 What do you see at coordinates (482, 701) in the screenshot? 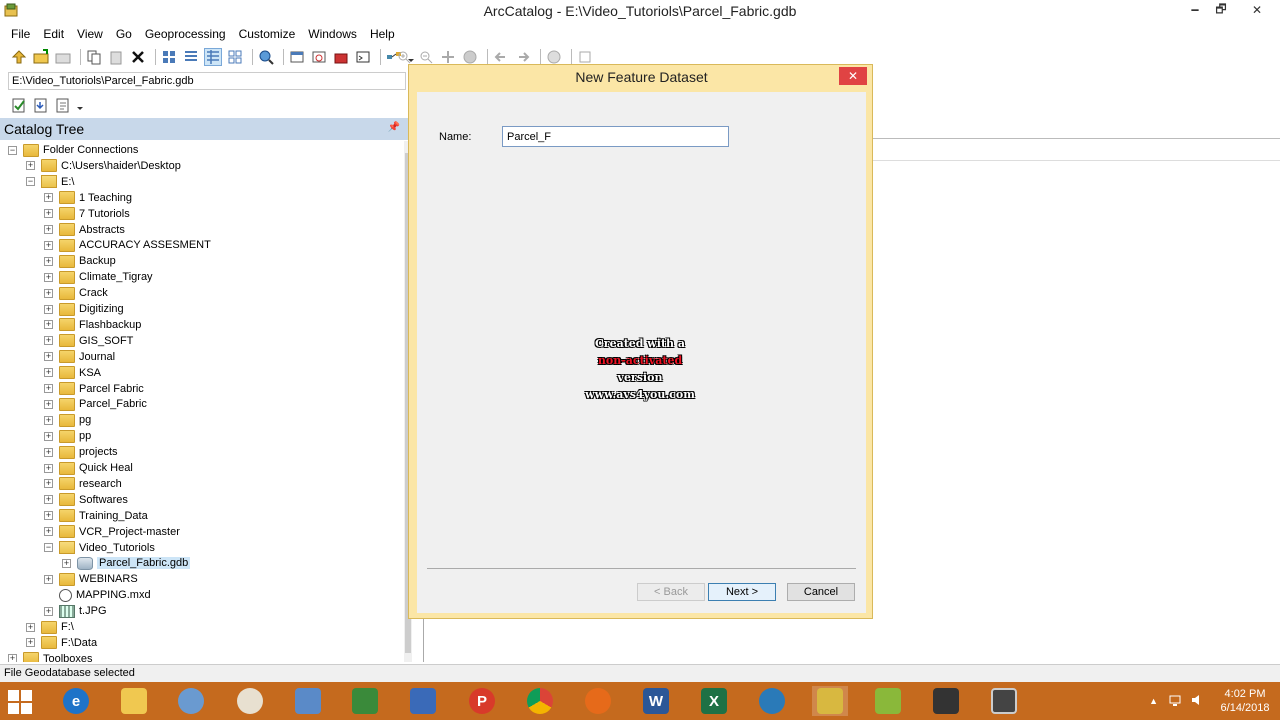
I see `psiphon-icon: P` at bounding box center [482, 701].